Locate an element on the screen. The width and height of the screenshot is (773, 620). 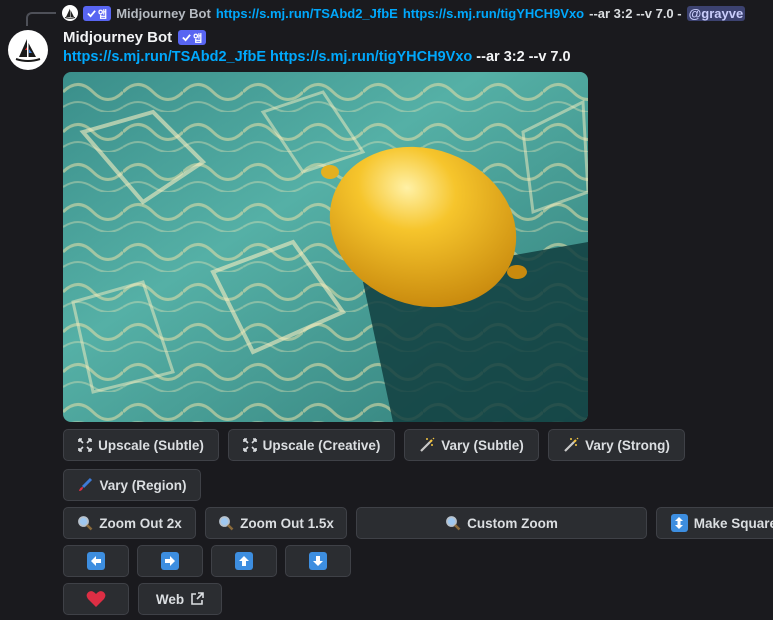
upscale-creative-button: Upscale (Creative) is located at coordinates (311, 445).